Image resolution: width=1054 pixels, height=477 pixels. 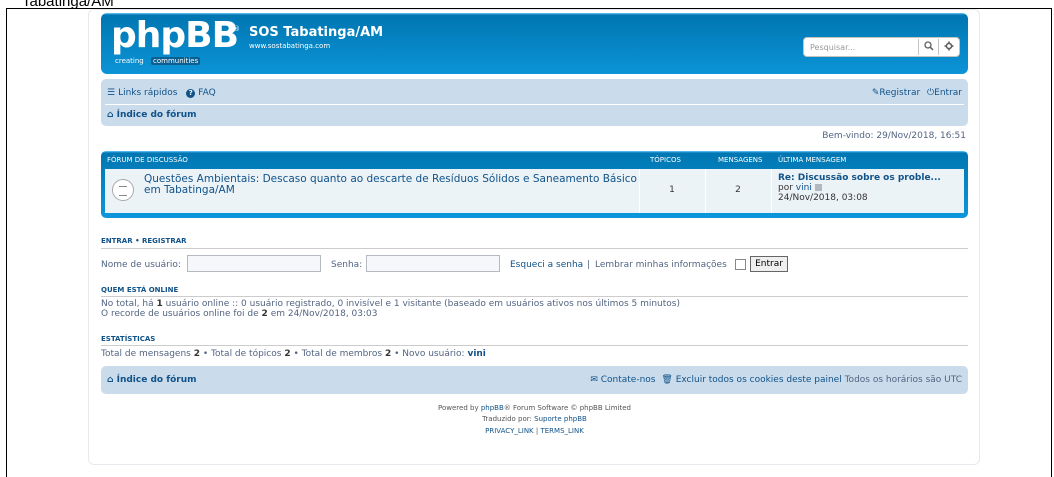 What do you see at coordinates (324, 314) in the screenshot?
I see `record-suffix: em 24/Nov/2018, 03:03` at bounding box center [324, 314].